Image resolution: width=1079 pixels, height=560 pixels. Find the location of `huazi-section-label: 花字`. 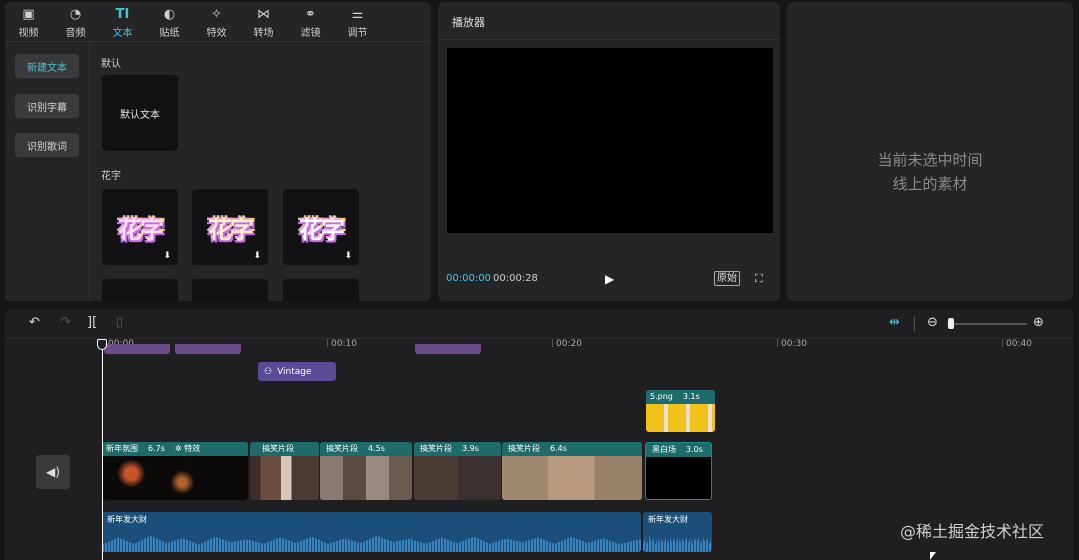

huazi-section-label: 花字 is located at coordinates (111, 176).